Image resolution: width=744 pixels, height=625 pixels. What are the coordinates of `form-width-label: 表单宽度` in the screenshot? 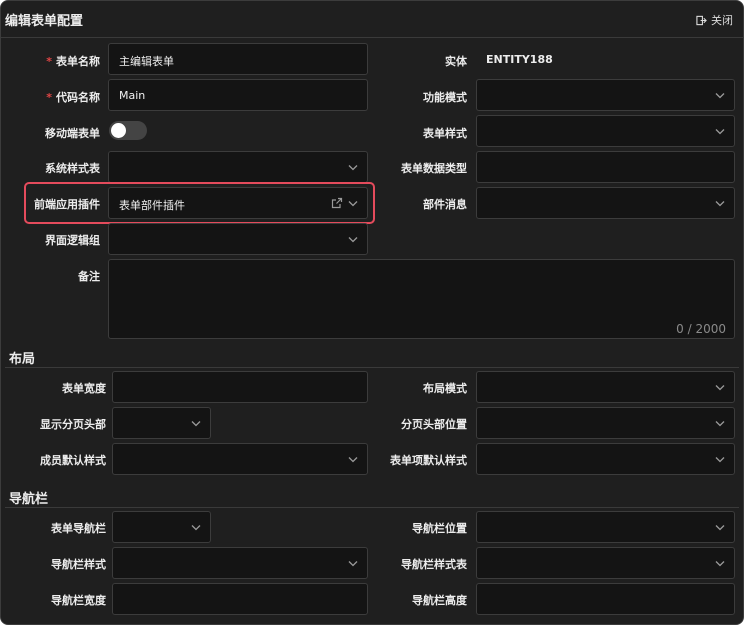 It's located at (84, 388).